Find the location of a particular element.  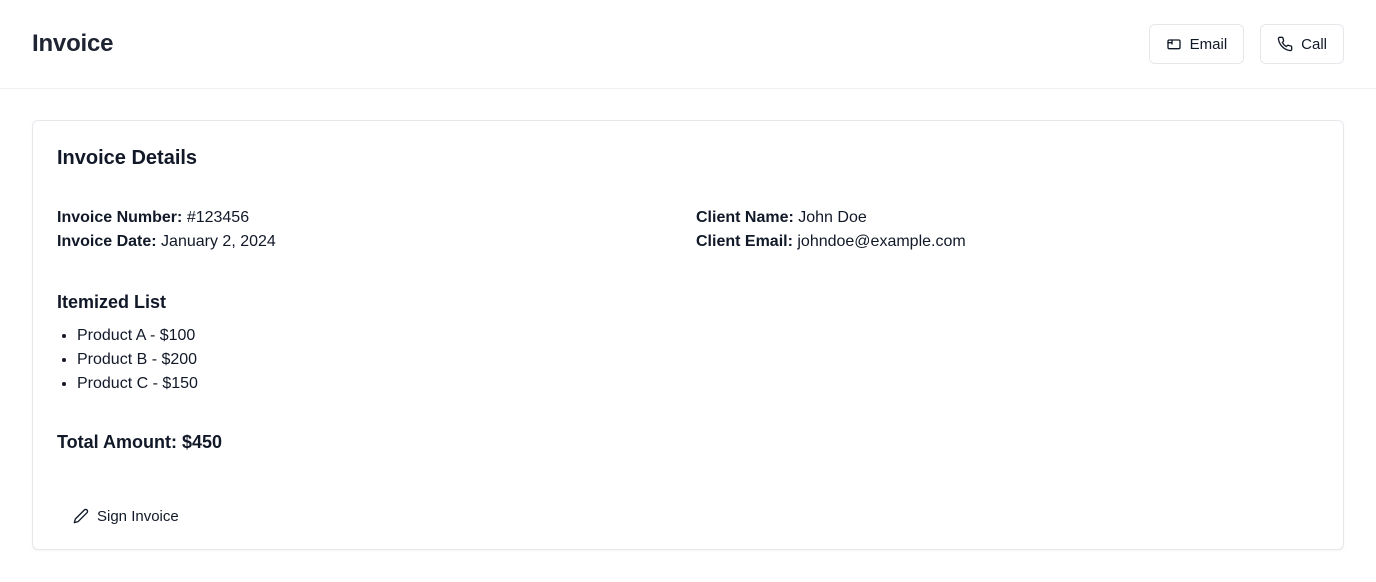

call-button: Call is located at coordinates (1302, 44).